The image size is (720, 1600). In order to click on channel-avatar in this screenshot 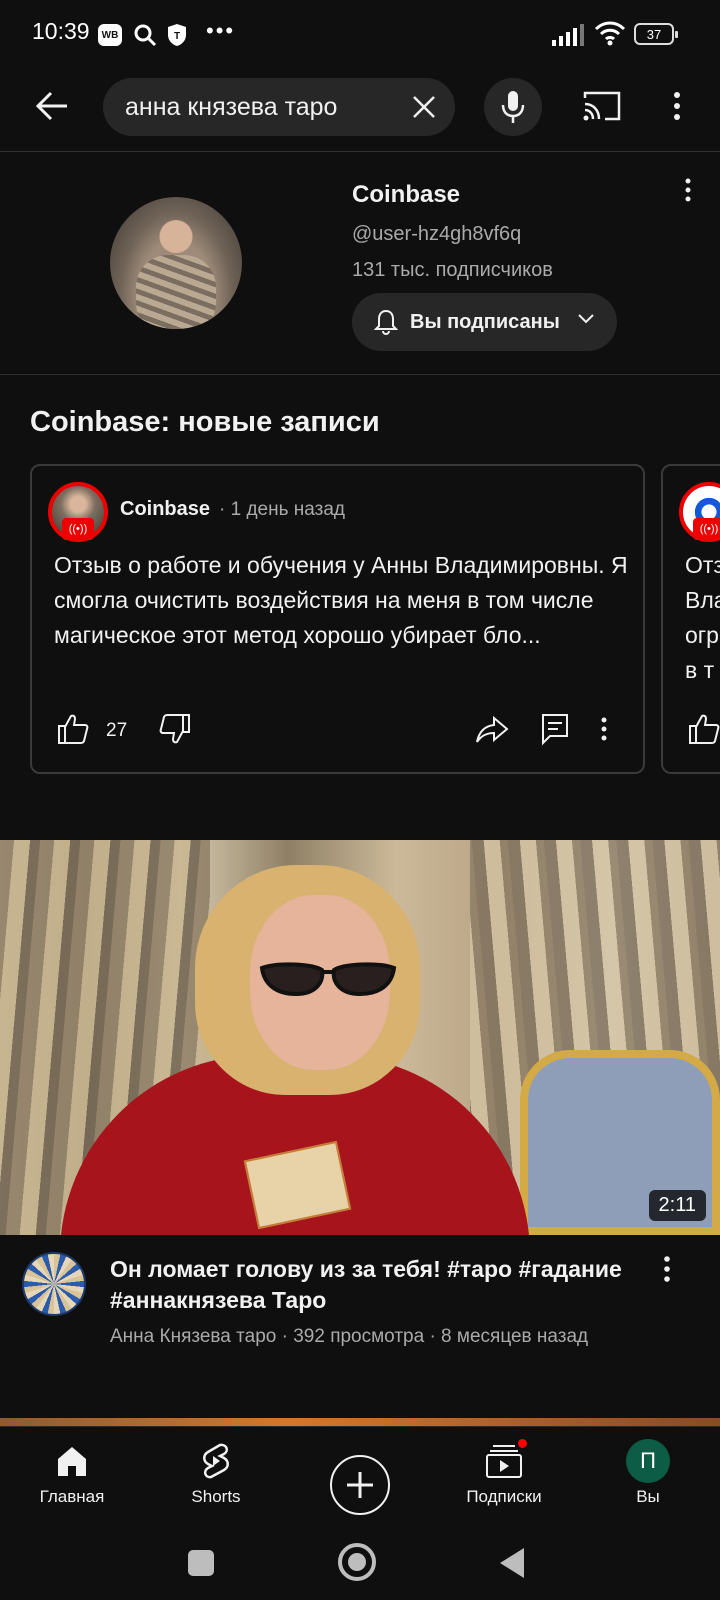, I will do `click(176, 263)`.